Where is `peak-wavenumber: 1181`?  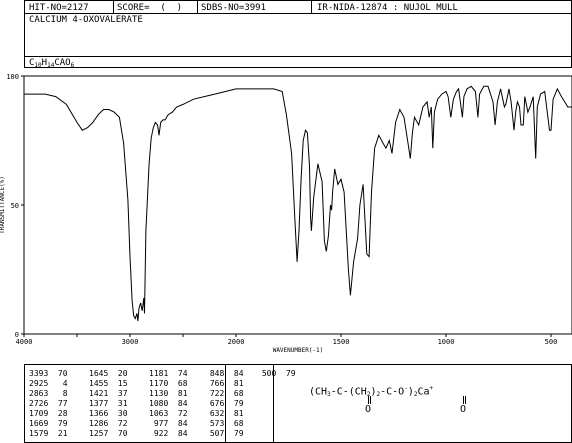 peak-wavenumber: 1181 is located at coordinates (159, 373).